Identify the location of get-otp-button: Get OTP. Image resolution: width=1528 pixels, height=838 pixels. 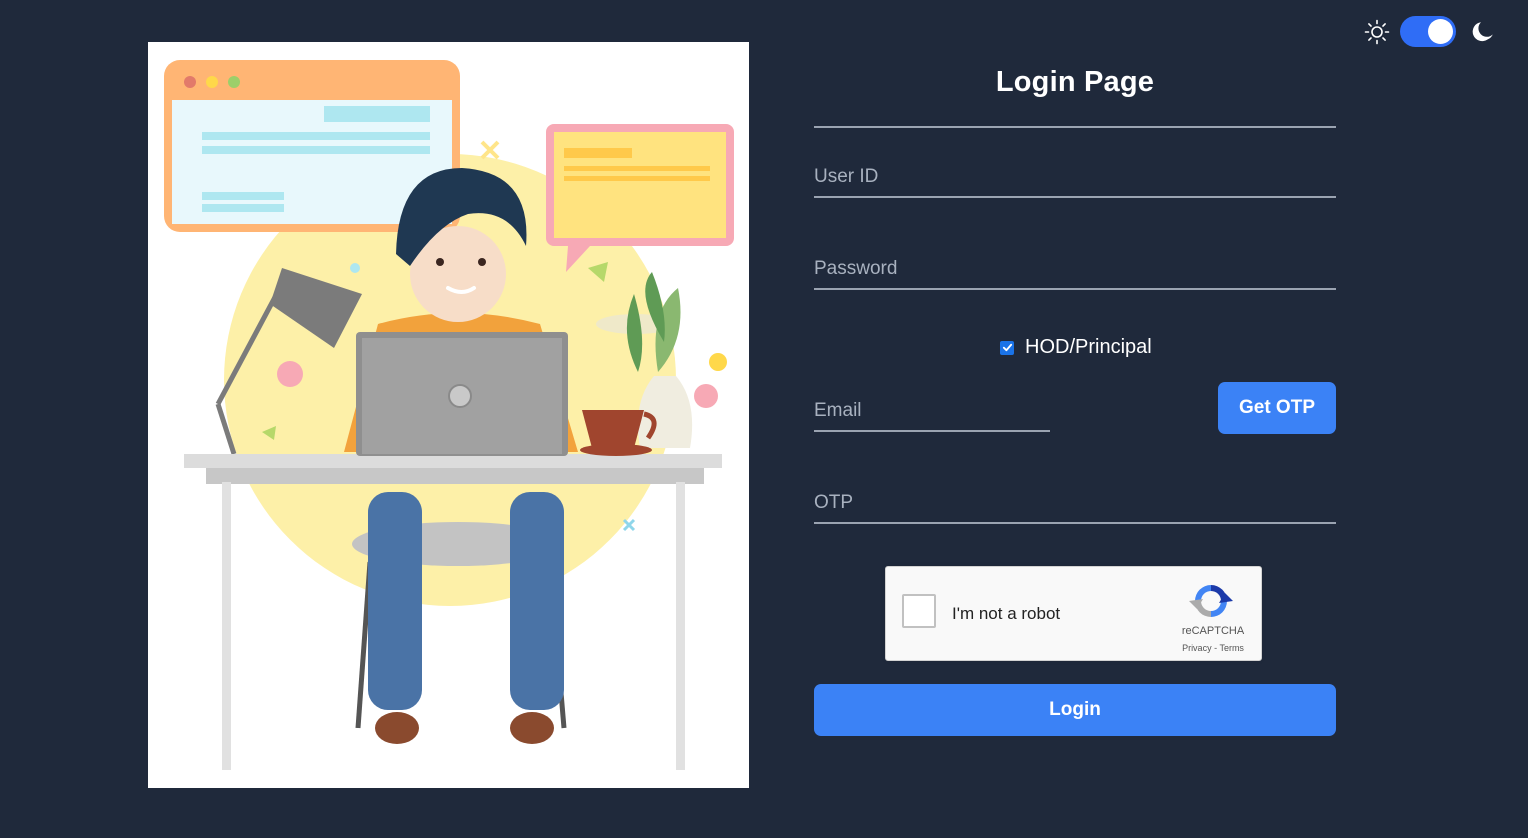
(1277, 408).